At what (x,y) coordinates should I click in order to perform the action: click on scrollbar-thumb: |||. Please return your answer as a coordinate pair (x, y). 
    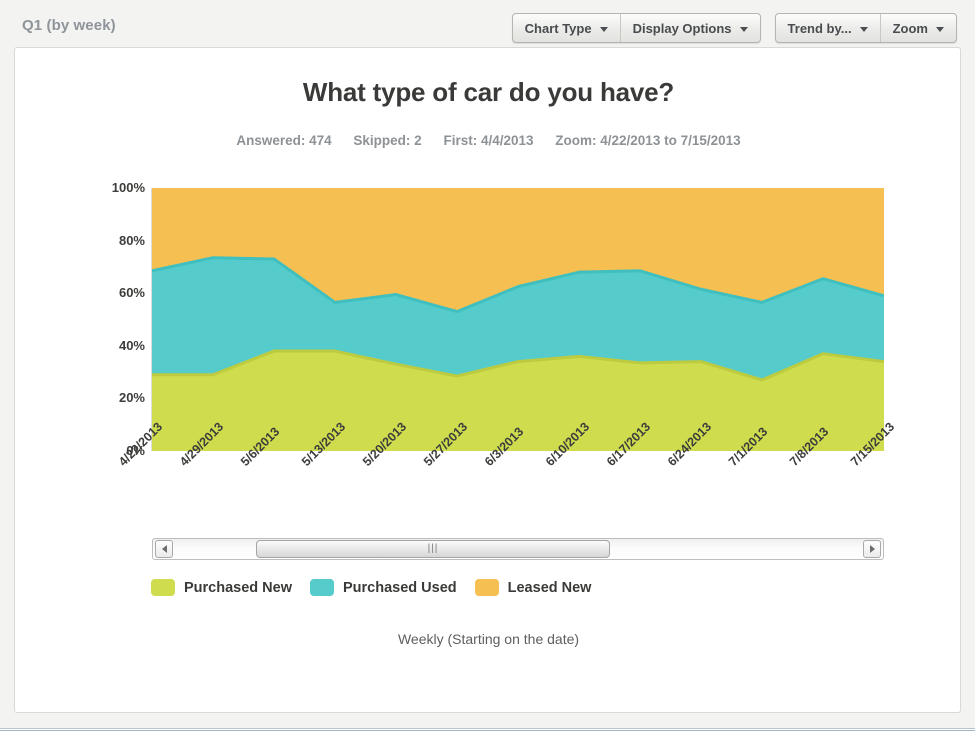
    Looking at the image, I should click on (433, 549).